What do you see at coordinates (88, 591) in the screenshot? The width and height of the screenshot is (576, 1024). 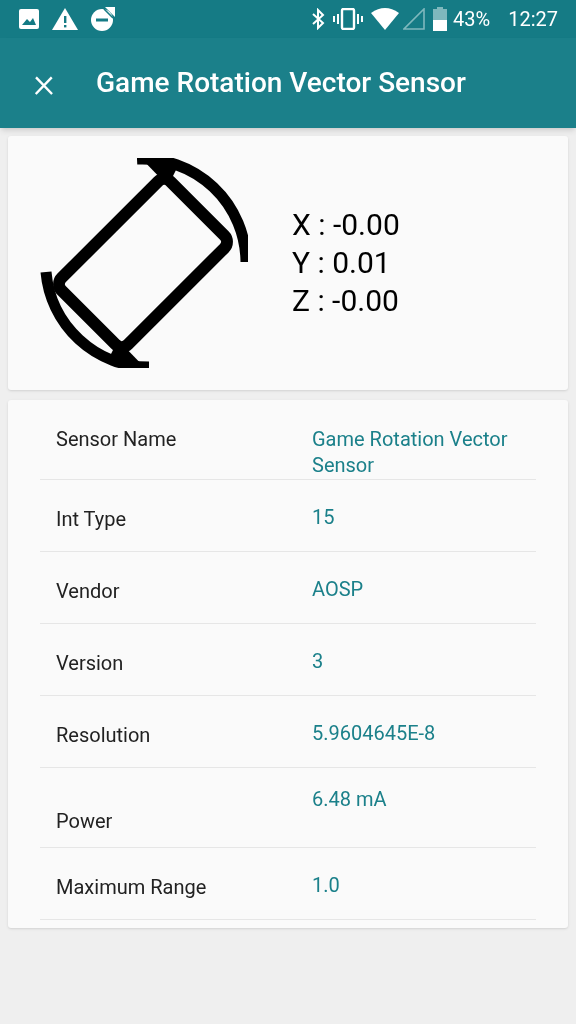 I see `property-name: Vendor` at bounding box center [88, 591].